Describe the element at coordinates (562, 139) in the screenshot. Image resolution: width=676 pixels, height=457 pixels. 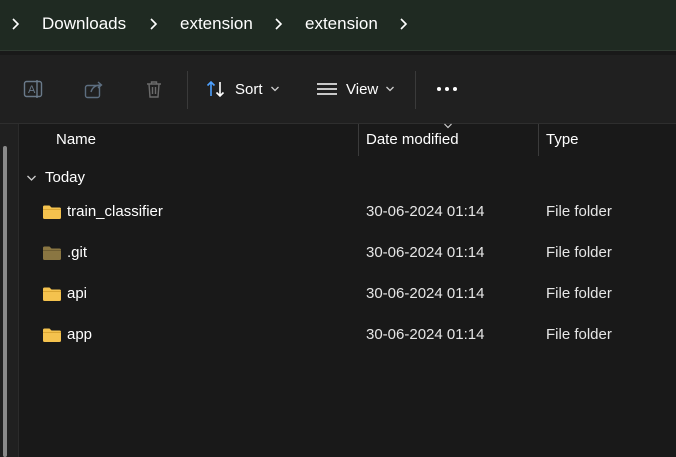
I see `column-header-type: Type` at that location.